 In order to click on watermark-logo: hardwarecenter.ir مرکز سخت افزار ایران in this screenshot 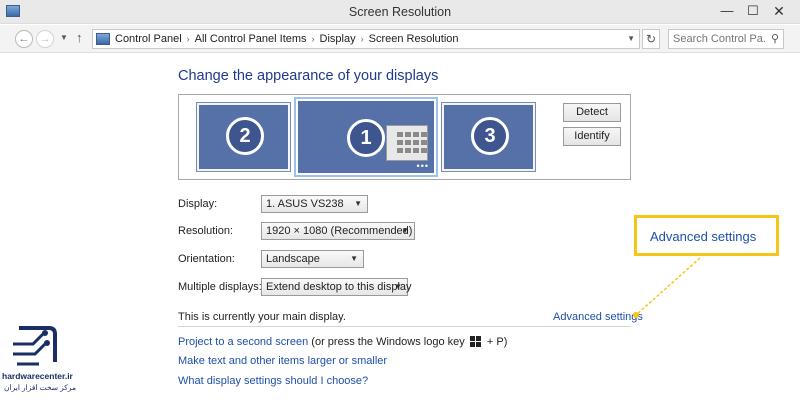, I will do `click(38, 359)`.